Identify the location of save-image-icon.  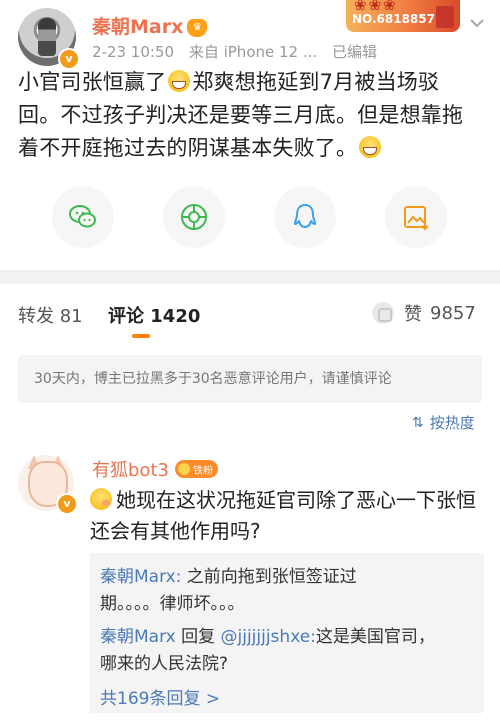
(416, 218).